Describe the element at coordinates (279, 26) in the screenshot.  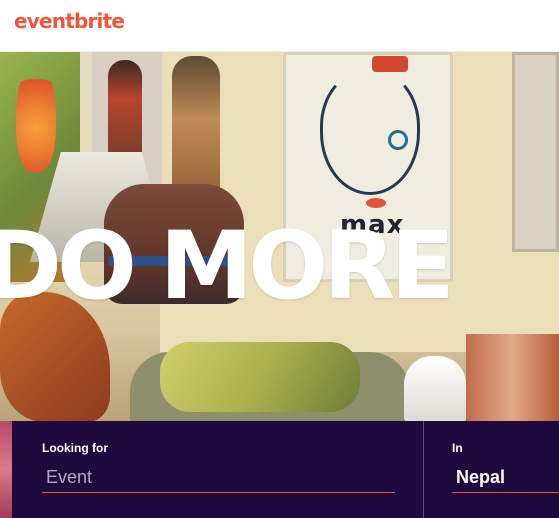
I see `site-header: eventbrite` at that location.